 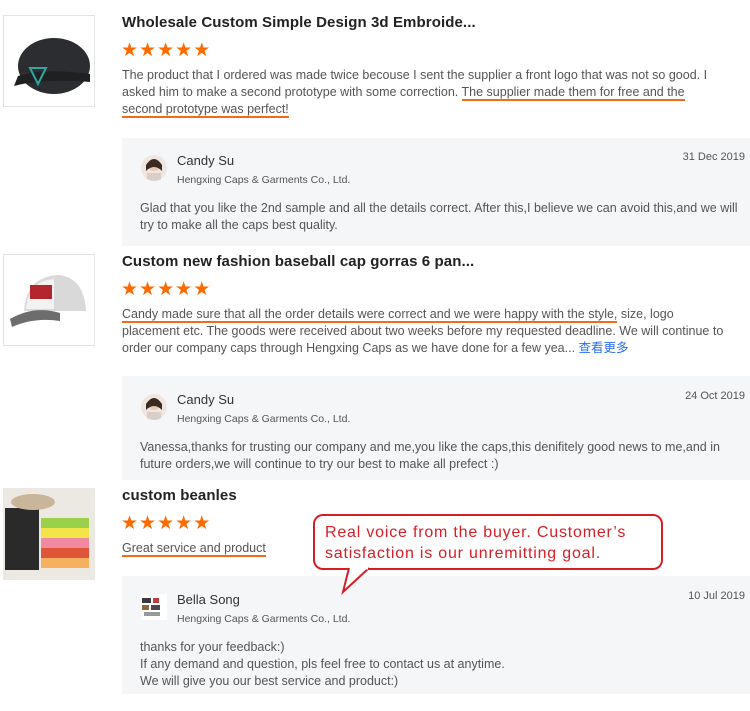 I want to click on reply-text-line: thanks for your feedback:), so click(x=212, y=647).